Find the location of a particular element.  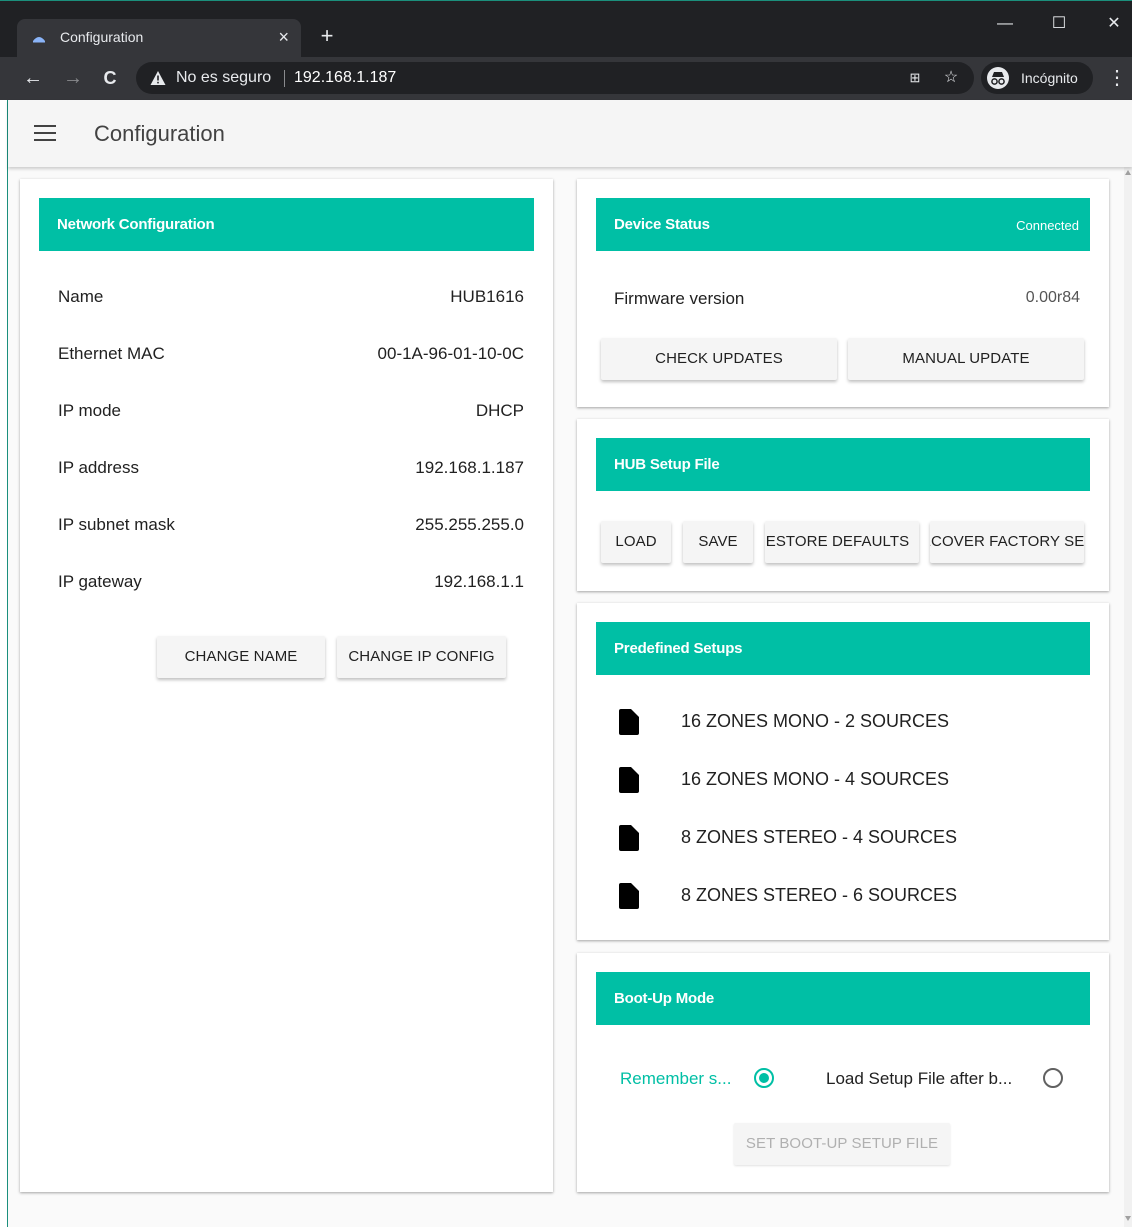

boot-up-mode-header: Boot-Up Mode is located at coordinates (843, 998).